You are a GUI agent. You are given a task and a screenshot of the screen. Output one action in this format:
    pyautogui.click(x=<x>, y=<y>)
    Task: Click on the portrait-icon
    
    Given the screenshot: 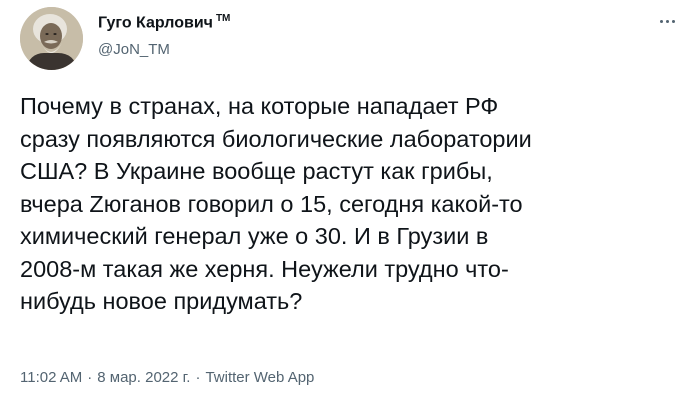 What is the action you would take?
    pyautogui.click(x=51, y=38)
    